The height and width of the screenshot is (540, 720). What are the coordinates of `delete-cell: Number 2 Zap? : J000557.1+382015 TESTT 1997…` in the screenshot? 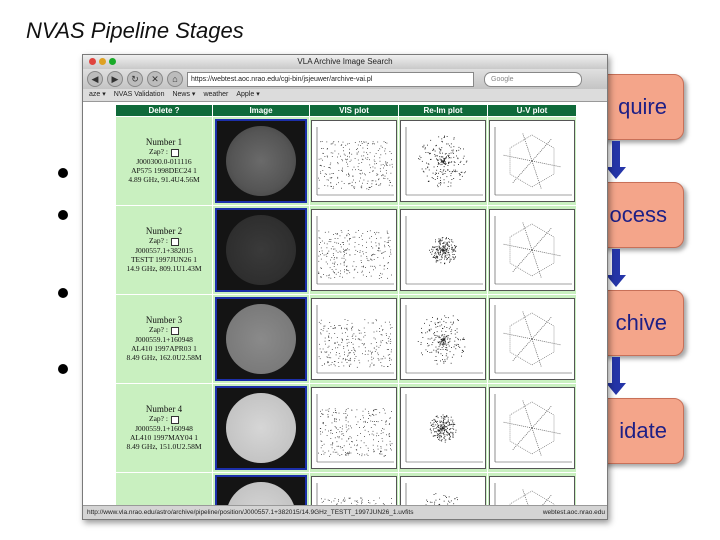 It's located at (164, 250).